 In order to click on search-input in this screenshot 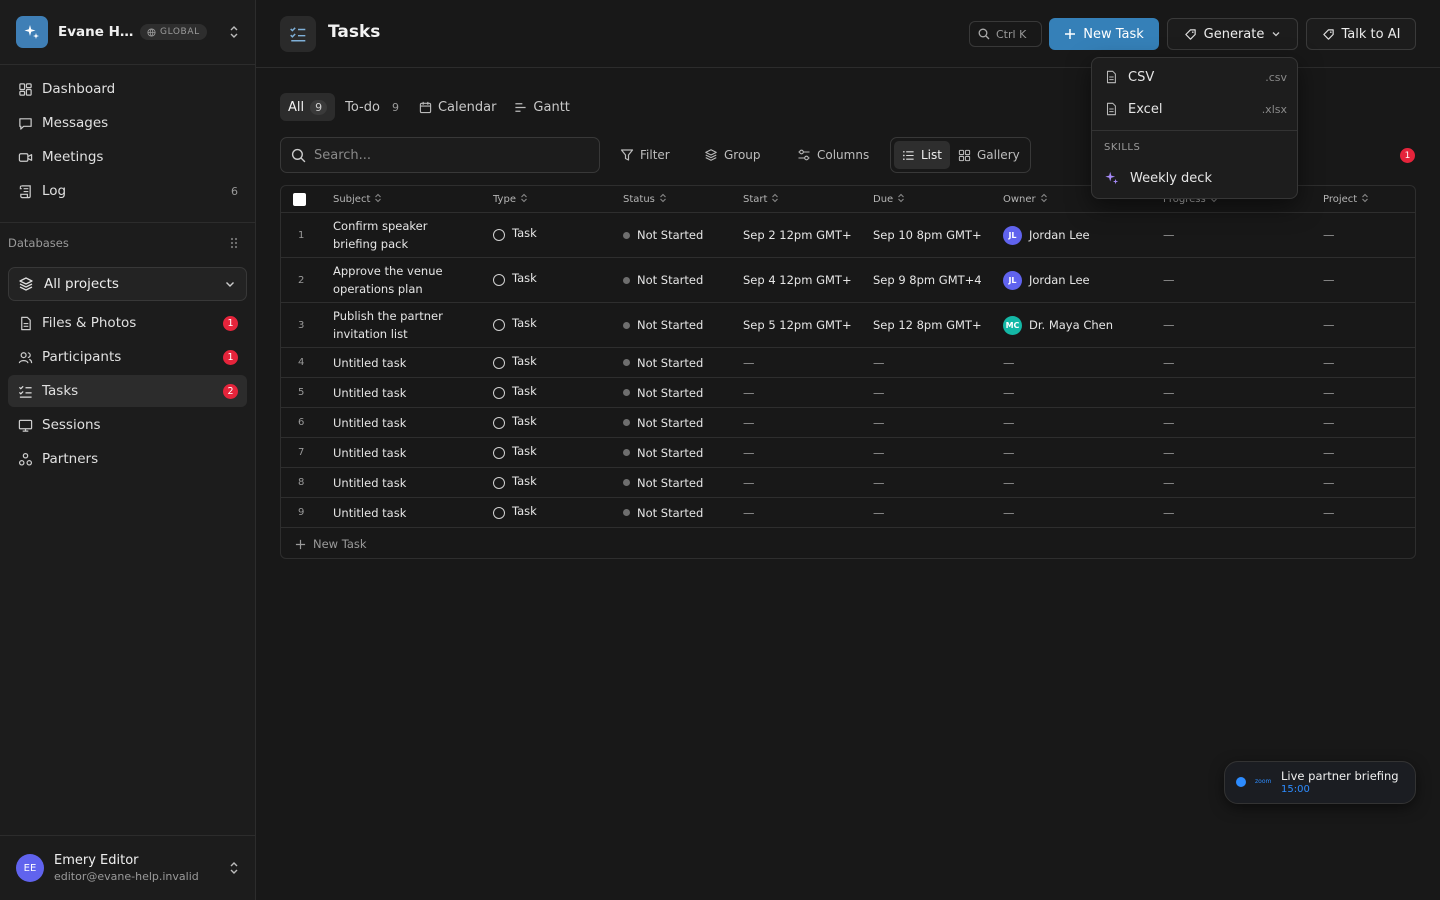, I will do `click(449, 155)`.